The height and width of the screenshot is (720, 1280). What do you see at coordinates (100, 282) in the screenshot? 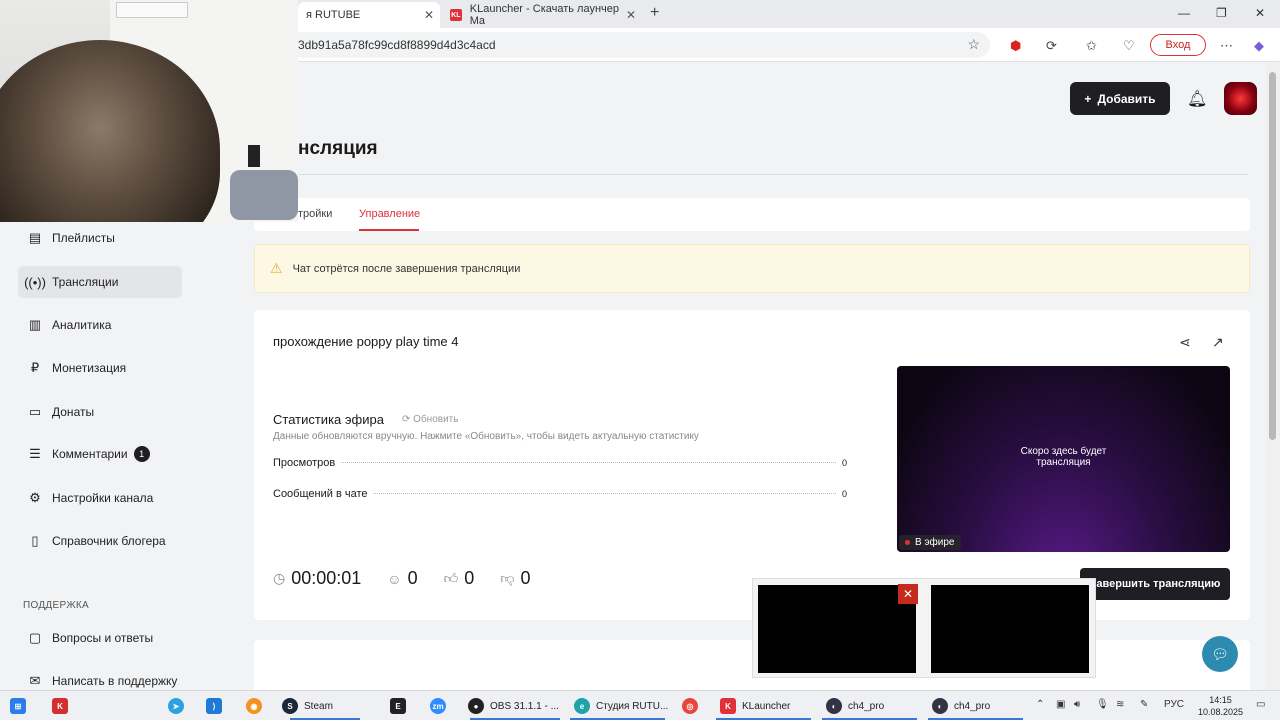
I see `sidebar-item-broadcasts: ((•)) Трансляции` at bounding box center [100, 282].